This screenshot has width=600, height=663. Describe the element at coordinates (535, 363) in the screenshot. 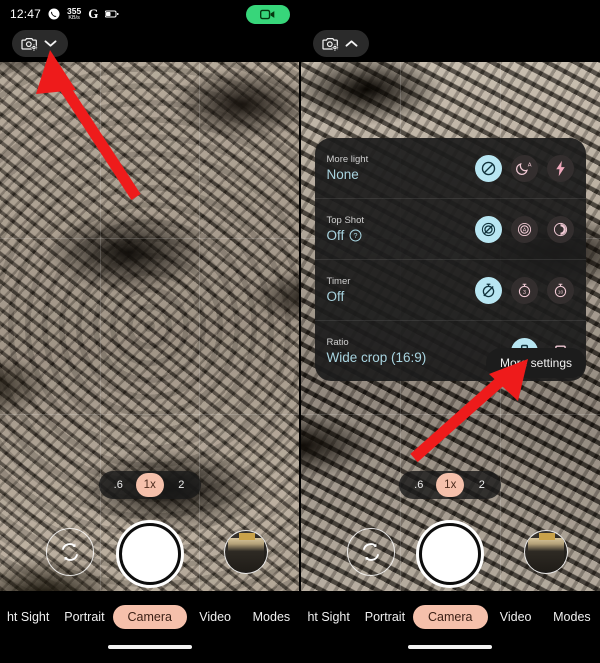

I see `more-settings-button: More settings` at that location.